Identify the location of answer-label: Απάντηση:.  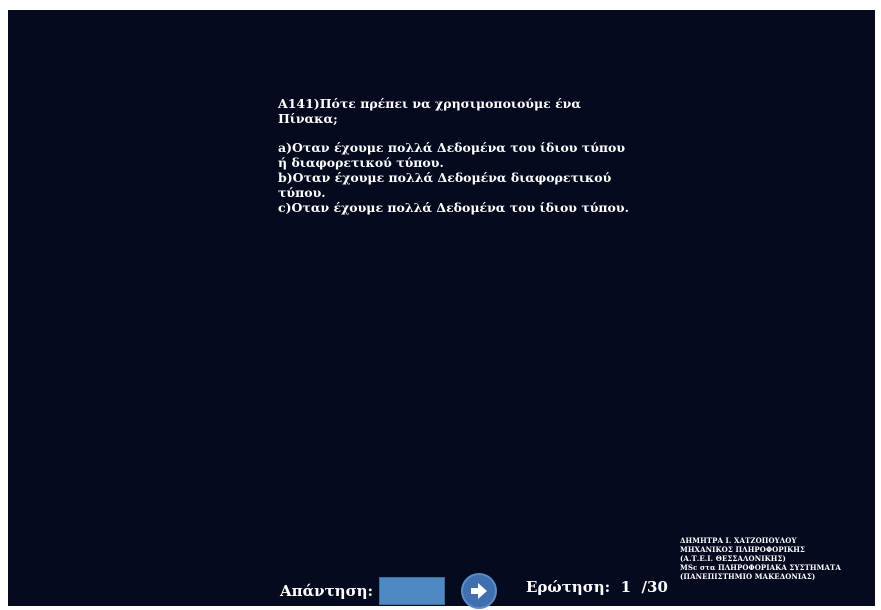
(327, 591).